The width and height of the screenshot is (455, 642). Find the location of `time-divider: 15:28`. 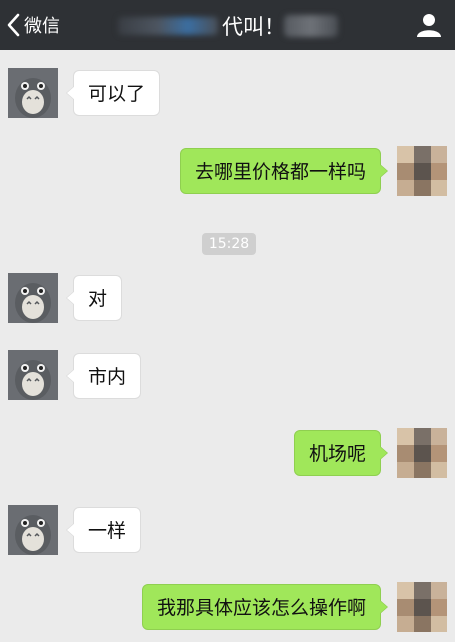

time-divider: 15:28 is located at coordinates (229, 244).